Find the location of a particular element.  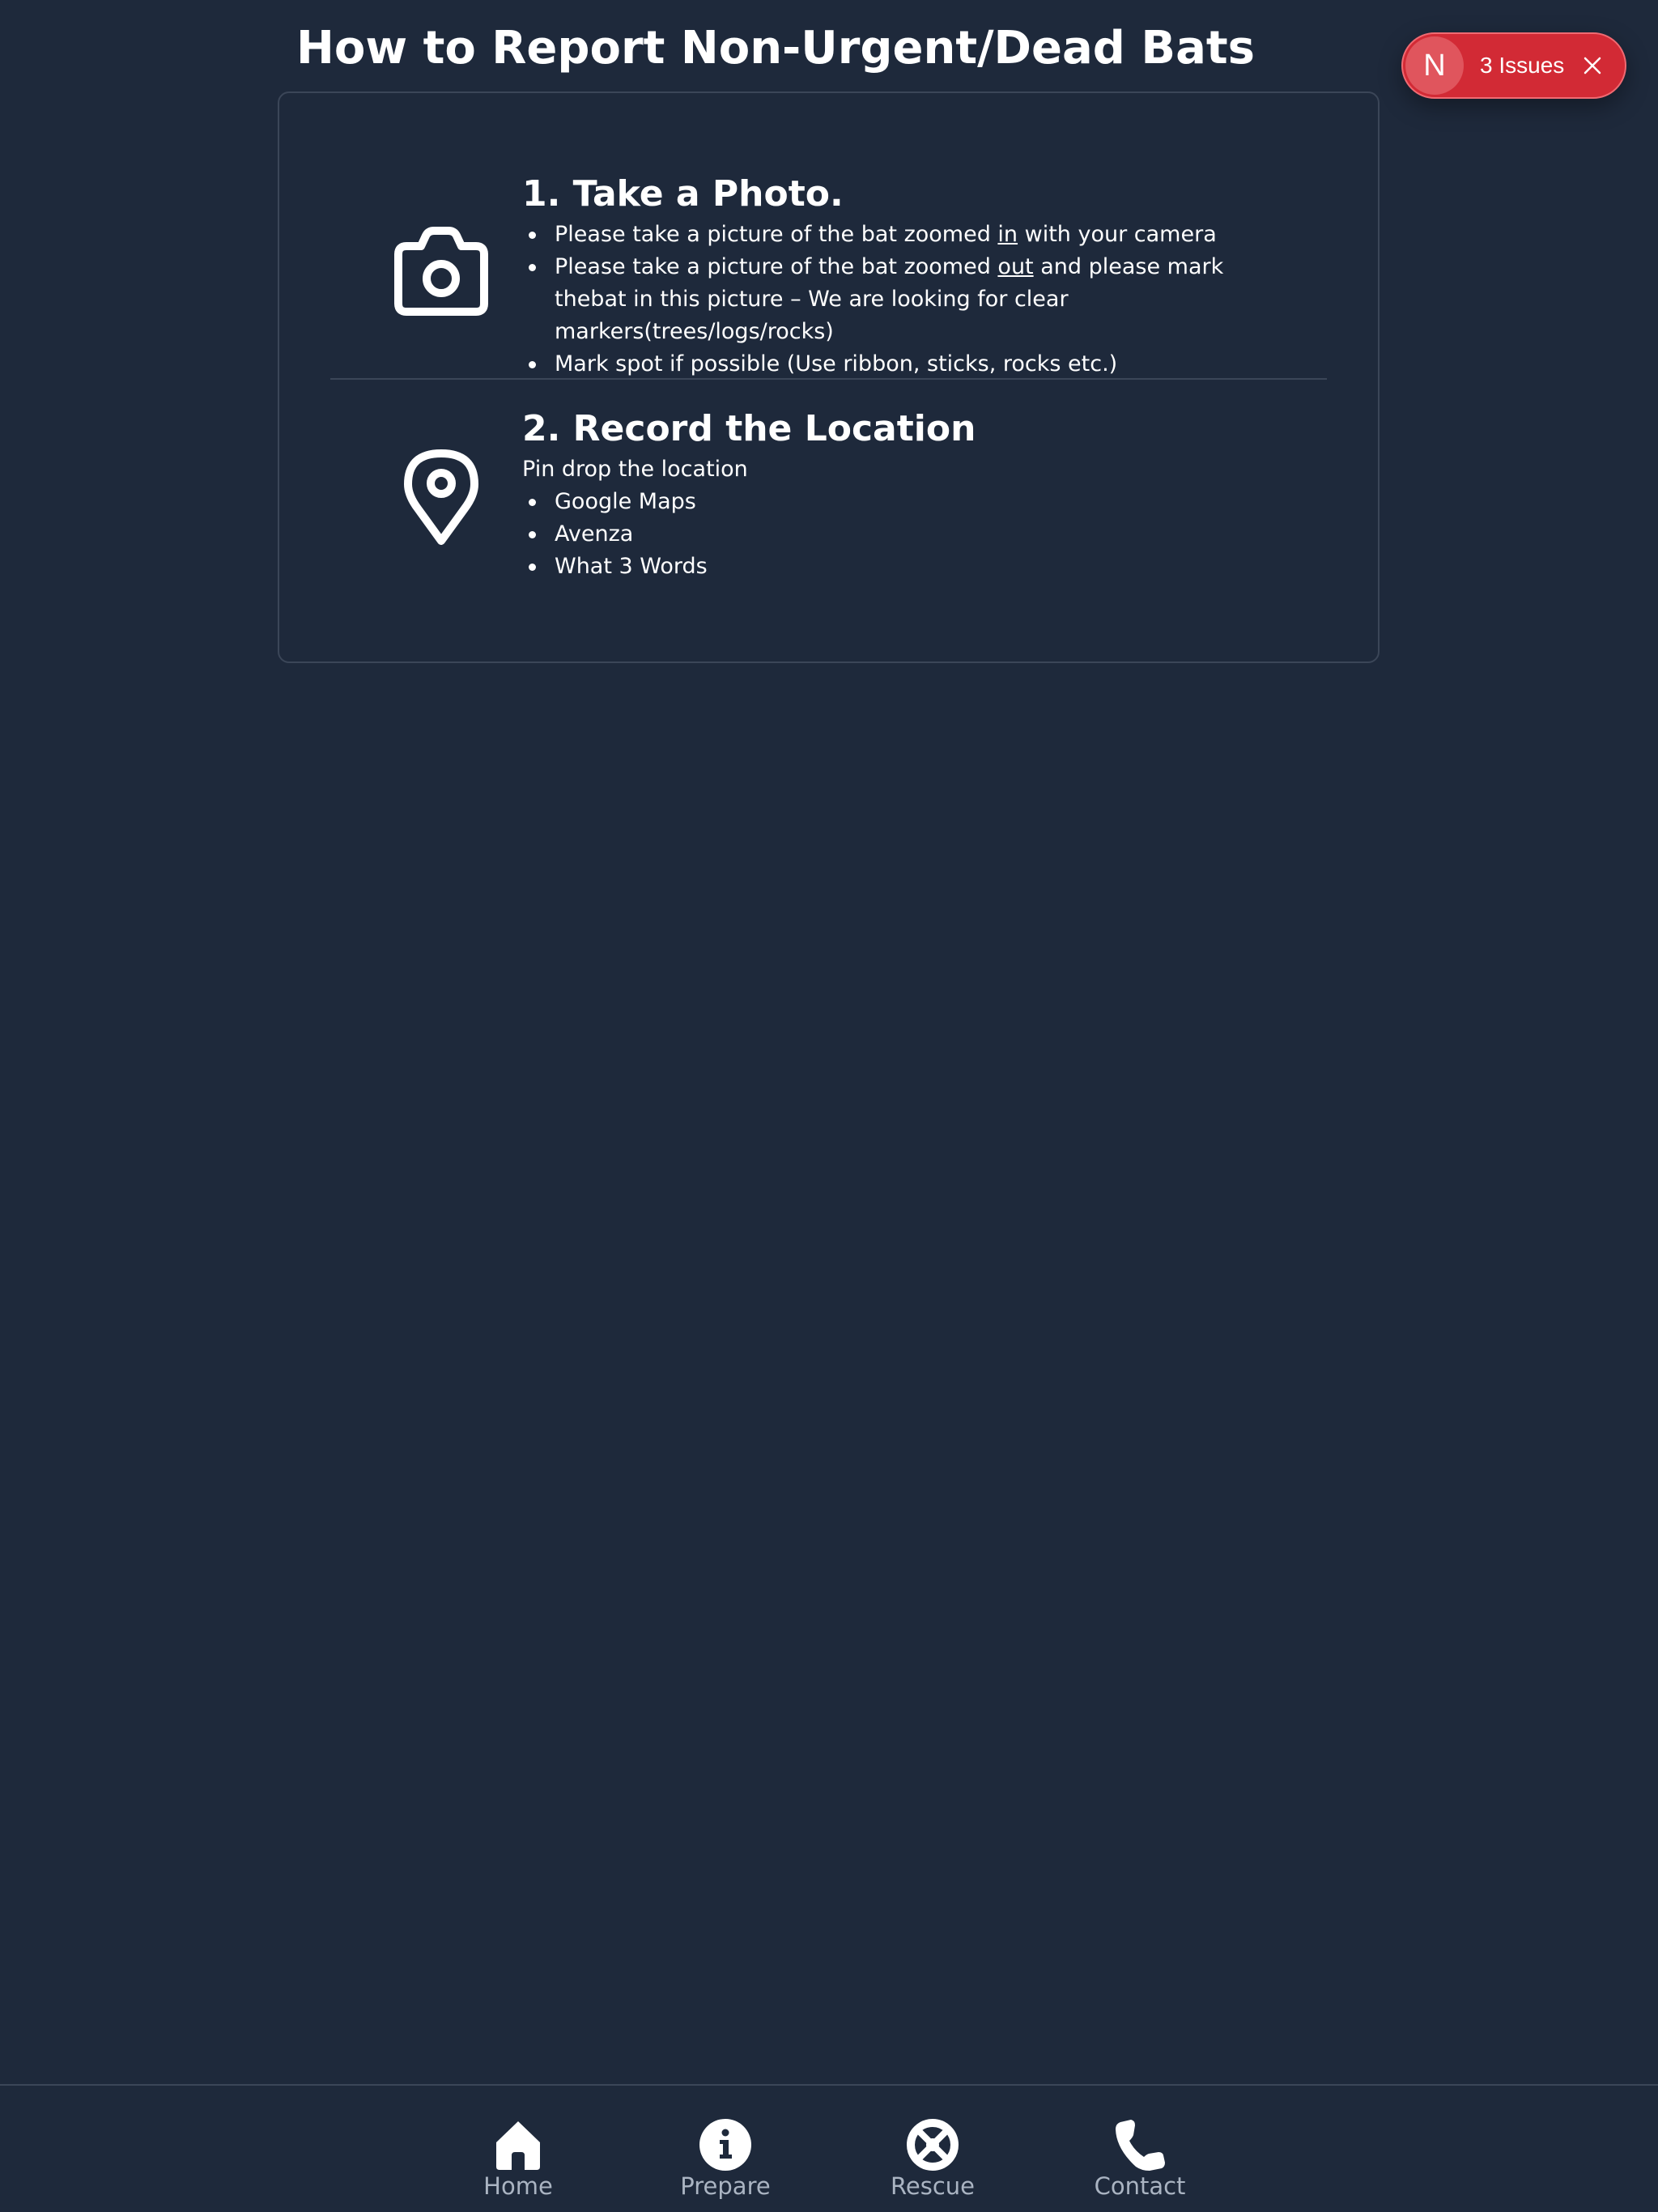

close-icon is located at coordinates (1592, 65).